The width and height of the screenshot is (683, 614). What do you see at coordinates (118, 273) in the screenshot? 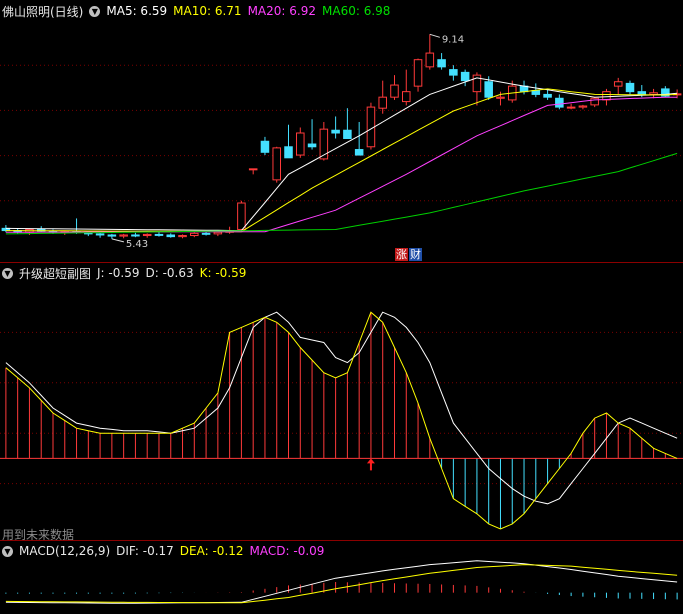
I see `j-label: J: -0.59` at bounding box center [118, 273].